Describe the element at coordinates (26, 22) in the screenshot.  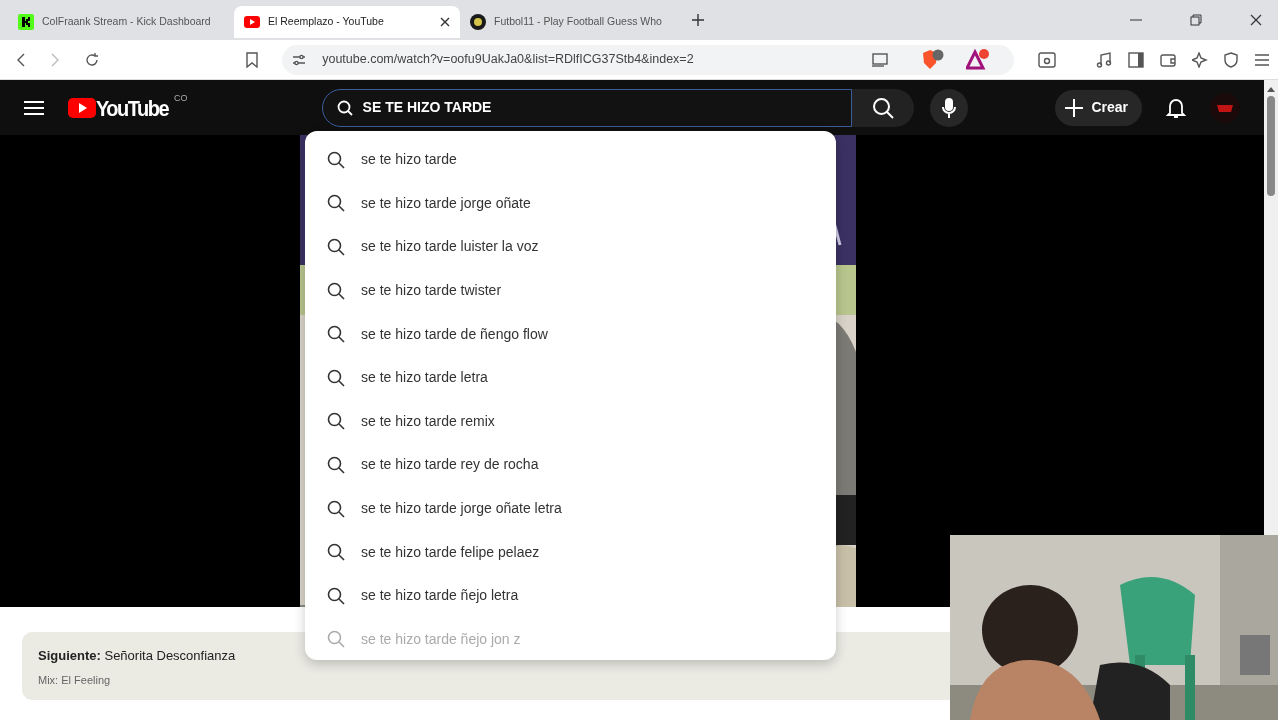
I see `kick-logo-icon` at that location.